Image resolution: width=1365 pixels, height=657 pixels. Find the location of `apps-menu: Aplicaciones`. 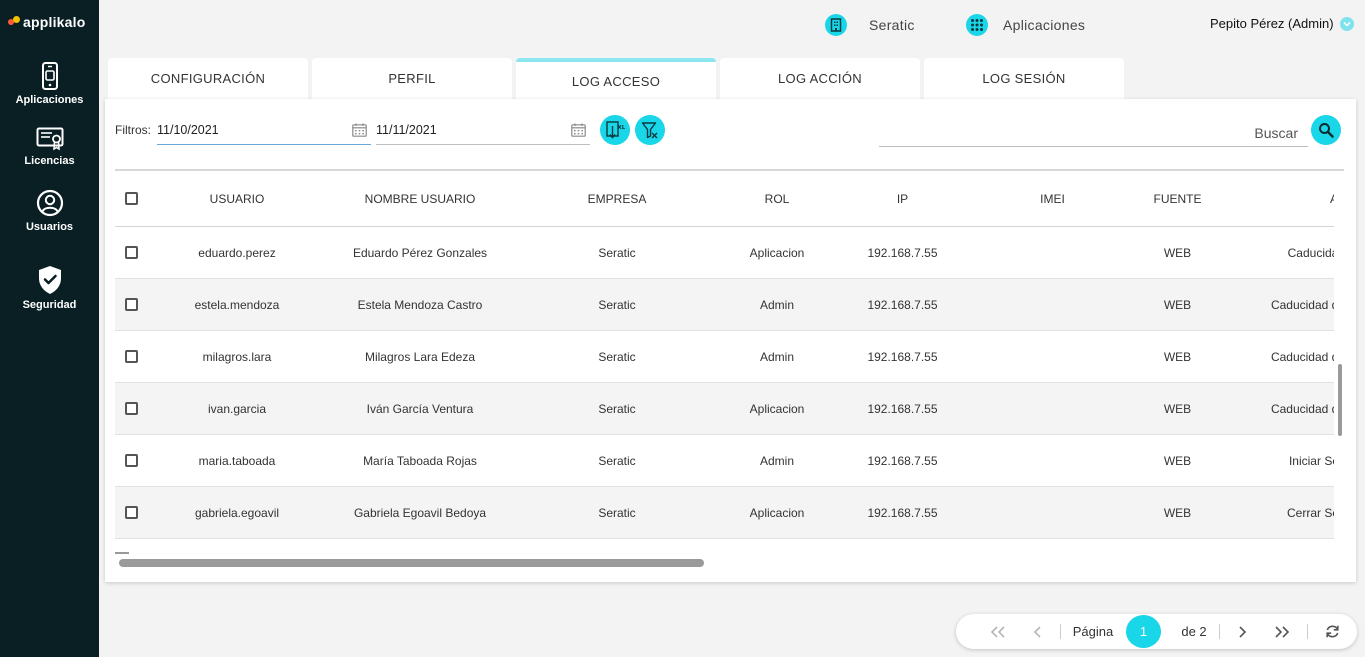

apps-menu: Aplicaciones is located at coordinates (1025, 25).